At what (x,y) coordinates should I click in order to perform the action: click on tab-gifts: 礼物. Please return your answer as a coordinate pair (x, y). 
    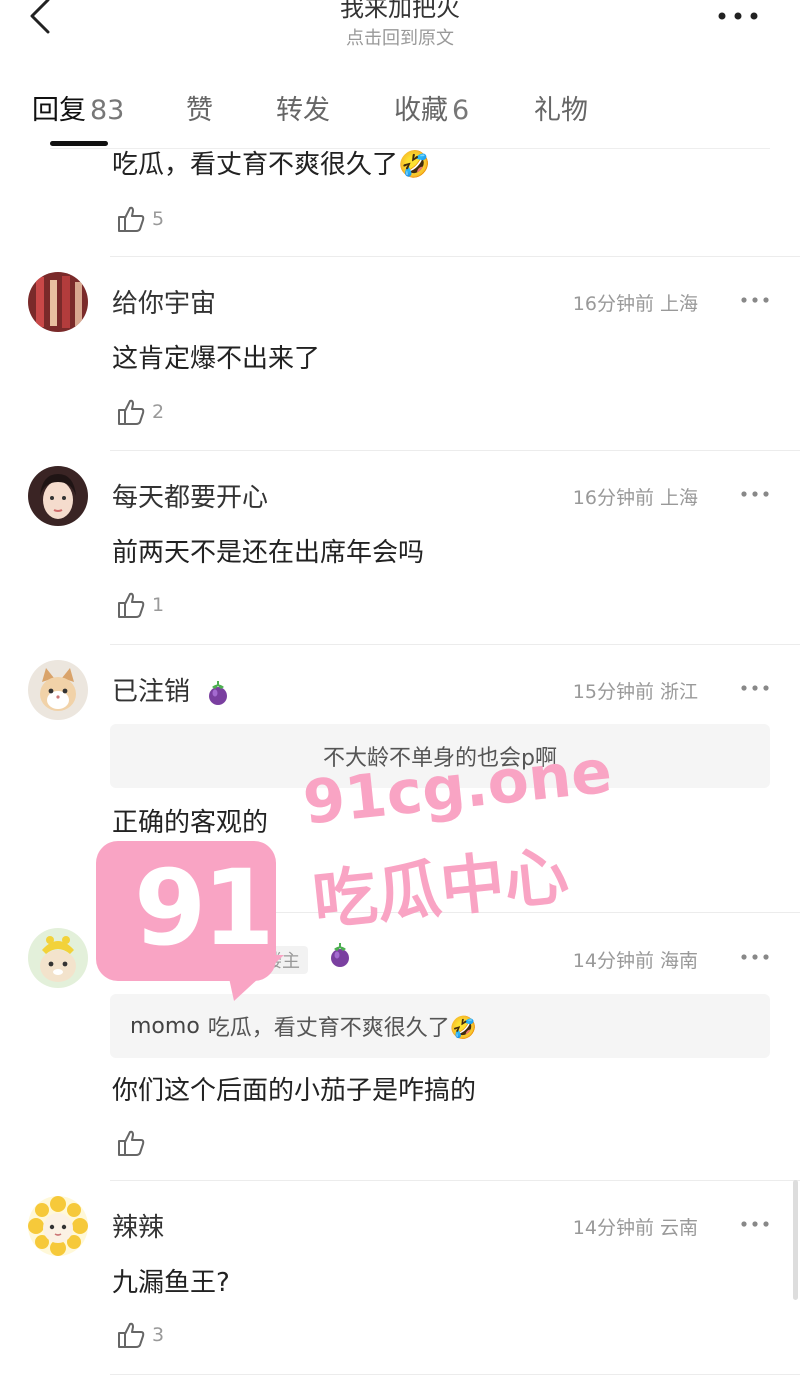
    Looking at the image, I should click on (561, 107).